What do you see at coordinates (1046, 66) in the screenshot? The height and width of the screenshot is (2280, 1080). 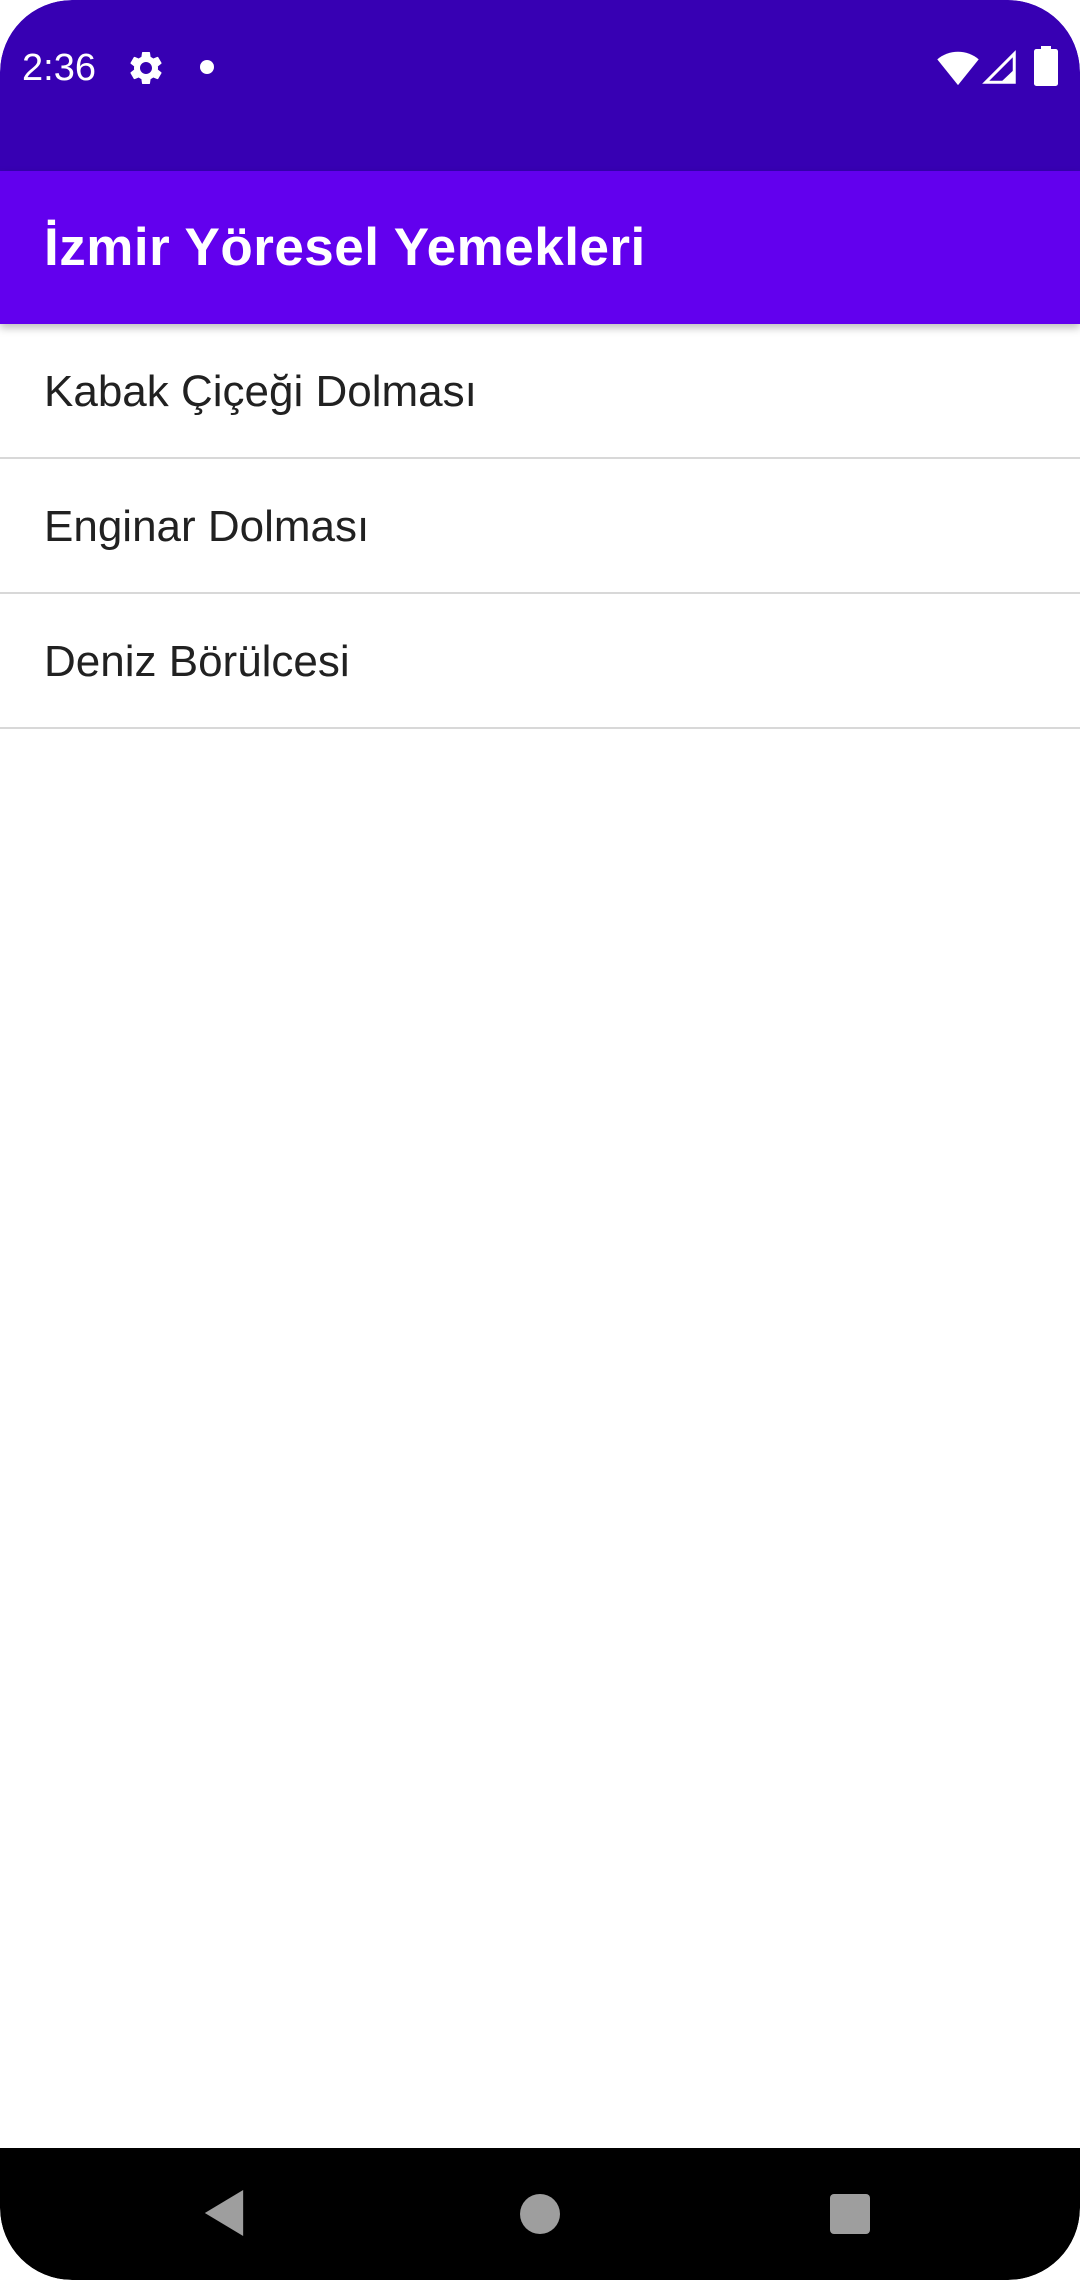 I see `battery-icon` at bounding box center [1046, 66].